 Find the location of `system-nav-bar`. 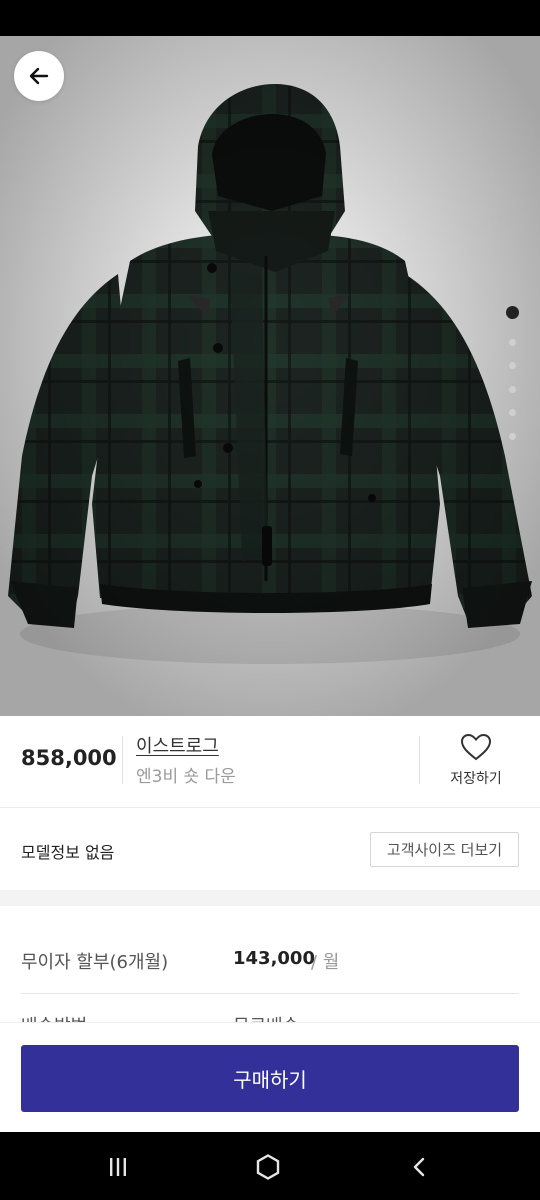

system-nav-bar is located at coordinates (270, 1166).